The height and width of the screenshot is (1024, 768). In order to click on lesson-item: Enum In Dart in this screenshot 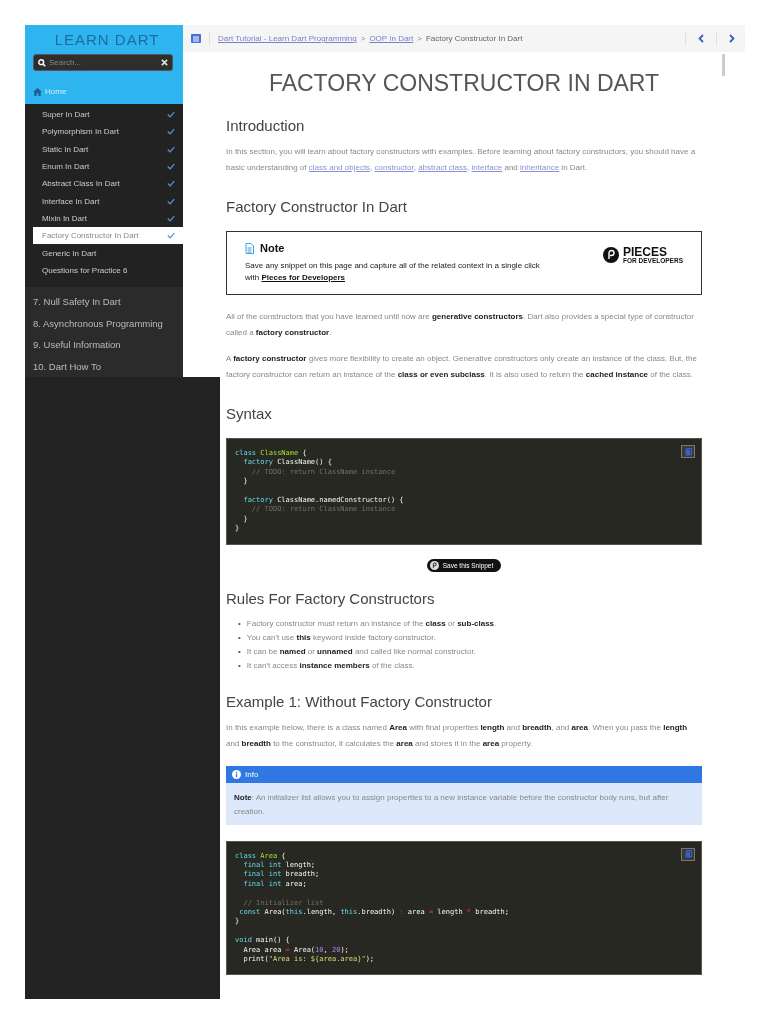, I will do `click(108, 166)`.